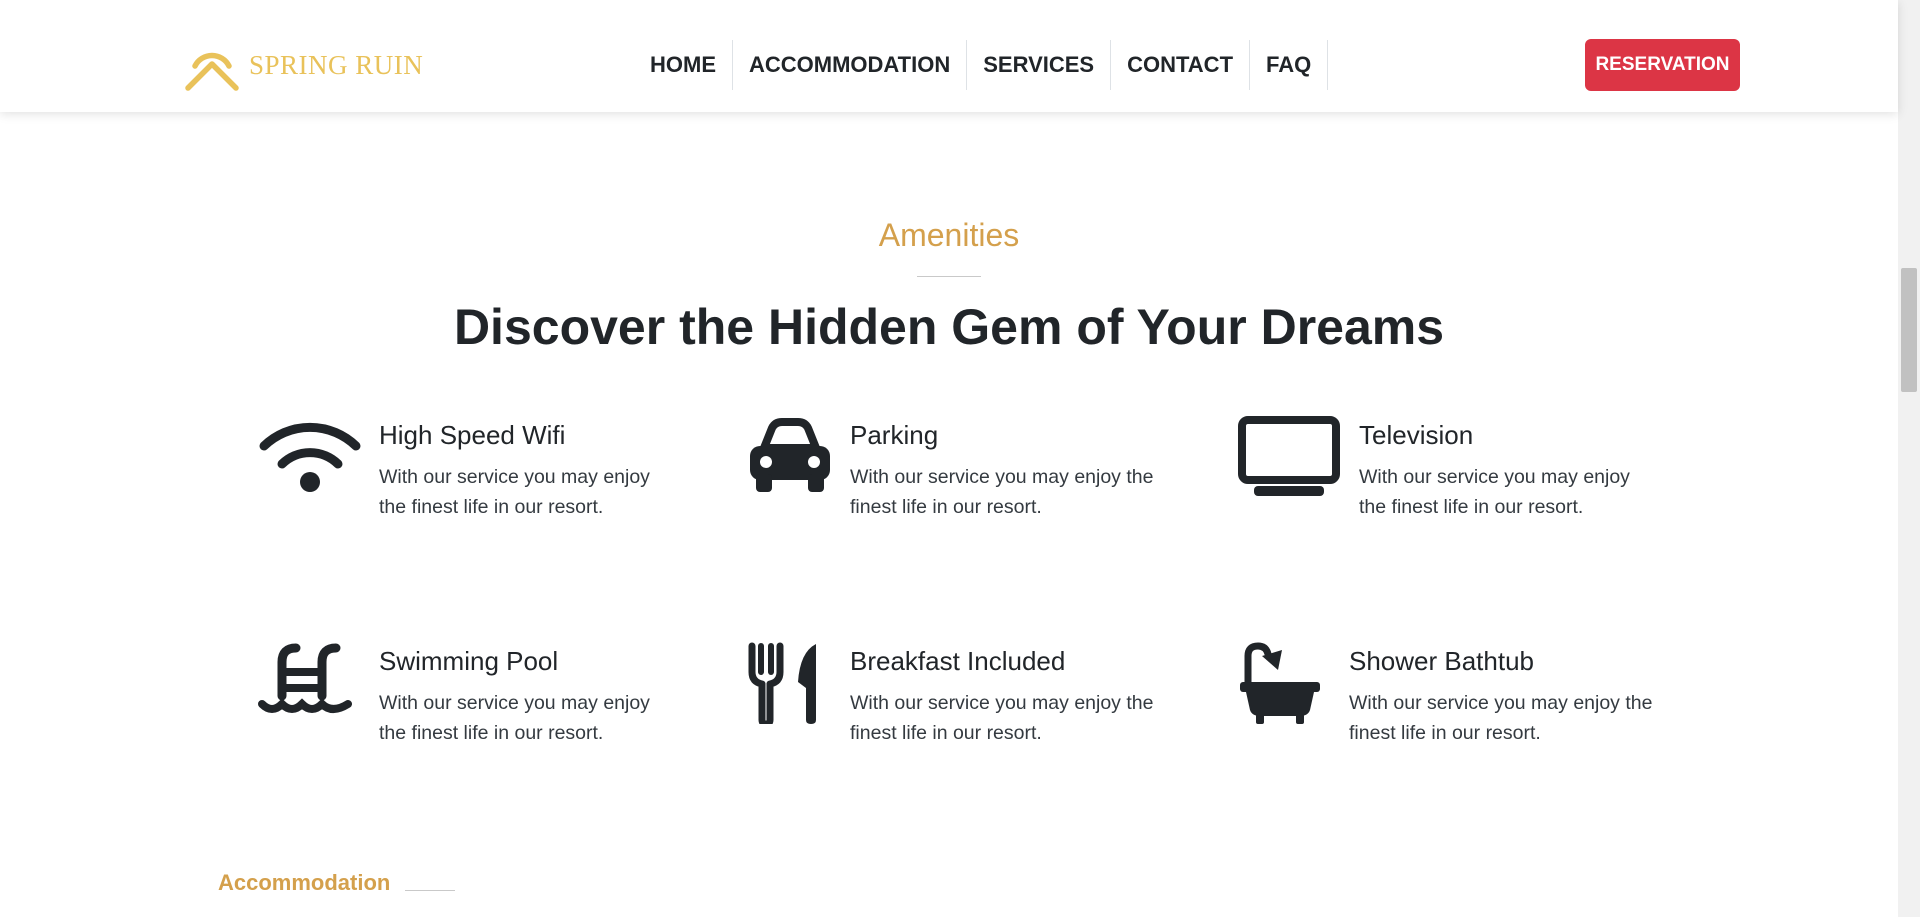 The image size is (1920, 917). What do you see at coordinates (305, 678) in the screenshot?
I see `swimming-pool-icon` at bounding box center [305, 678].